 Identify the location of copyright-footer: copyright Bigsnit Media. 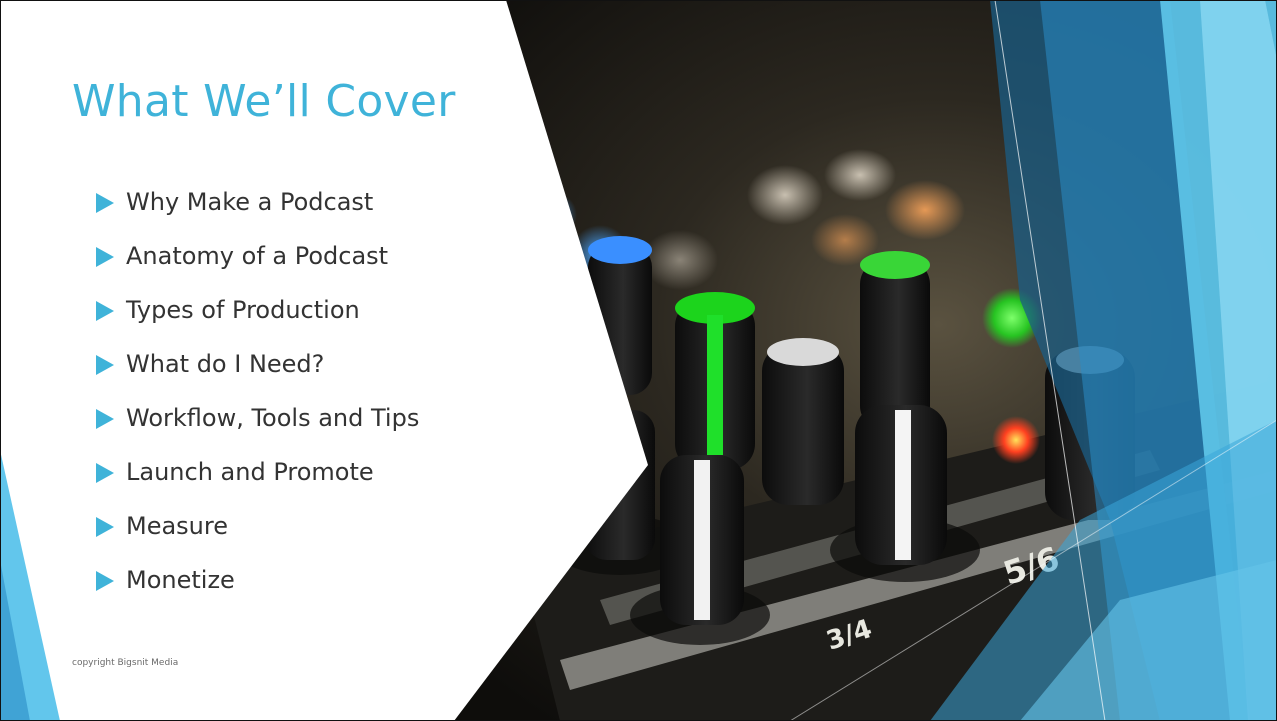
(125, 663).